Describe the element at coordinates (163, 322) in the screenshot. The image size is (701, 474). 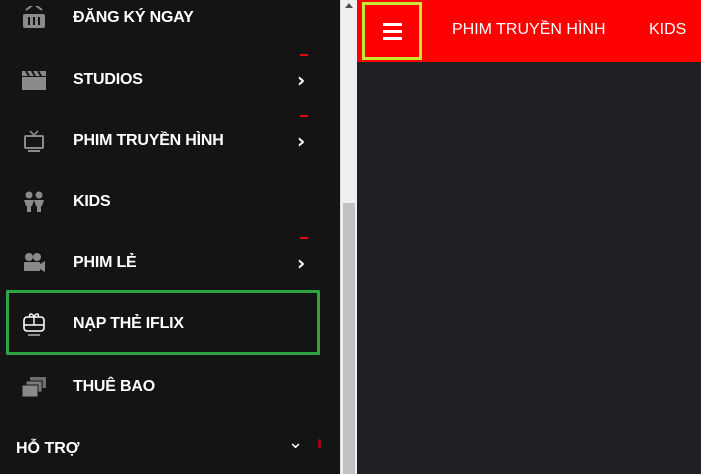
I see `highlight-box` at that location.